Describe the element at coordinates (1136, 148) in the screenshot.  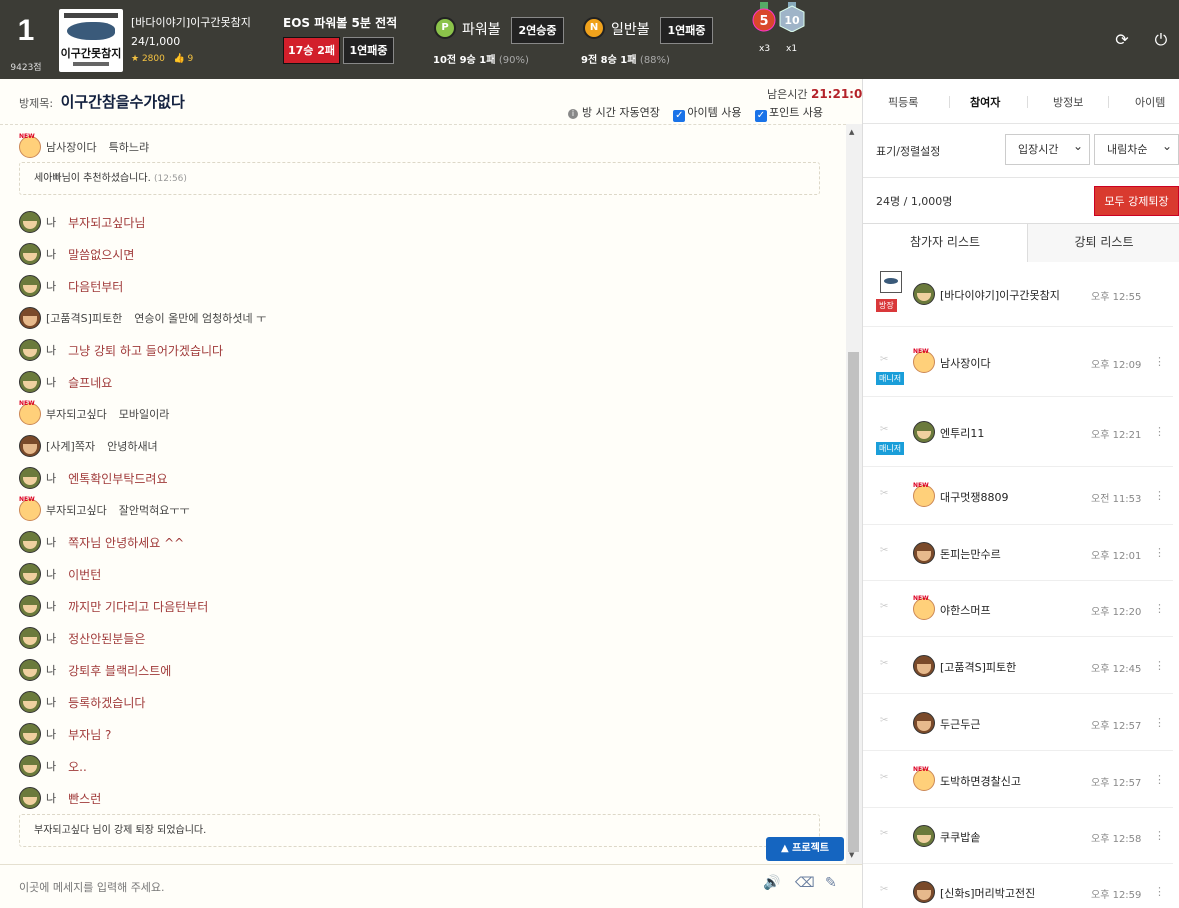
I see `sort-order-select: 내림차순` at that location.